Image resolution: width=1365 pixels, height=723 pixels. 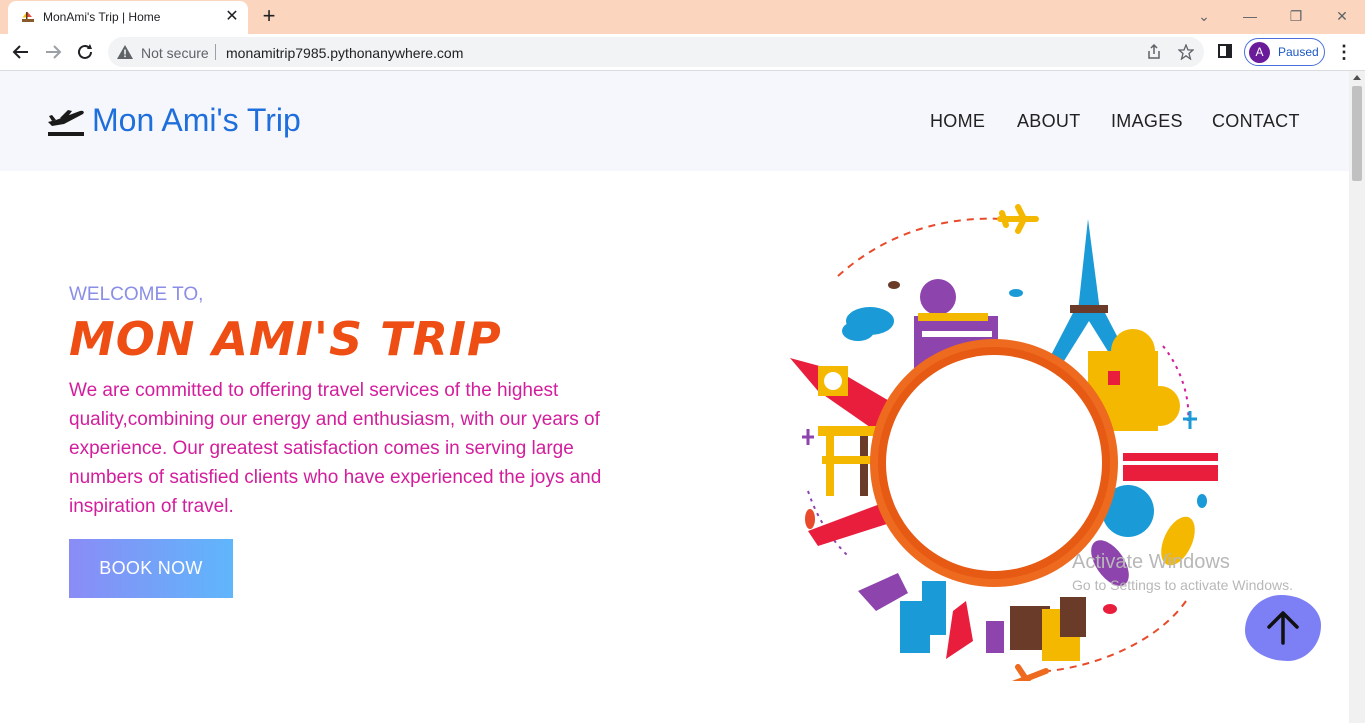 I want to click on more-menu-icon: ⋮, so click(x=1344, y=53).